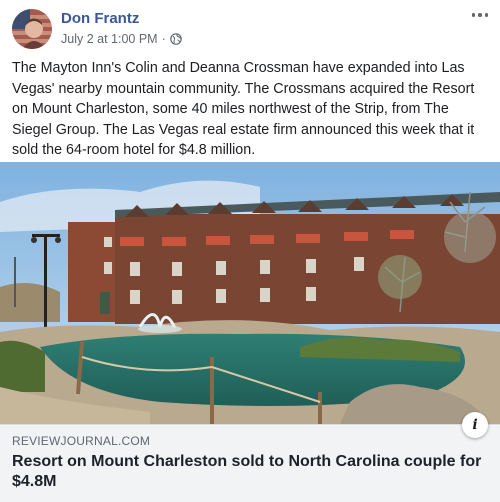 Image resolution: width=500 pixels, height=502 pixels. I want to click on post-meta: July 2 at 1:00 PM ·, so click(121, 39).